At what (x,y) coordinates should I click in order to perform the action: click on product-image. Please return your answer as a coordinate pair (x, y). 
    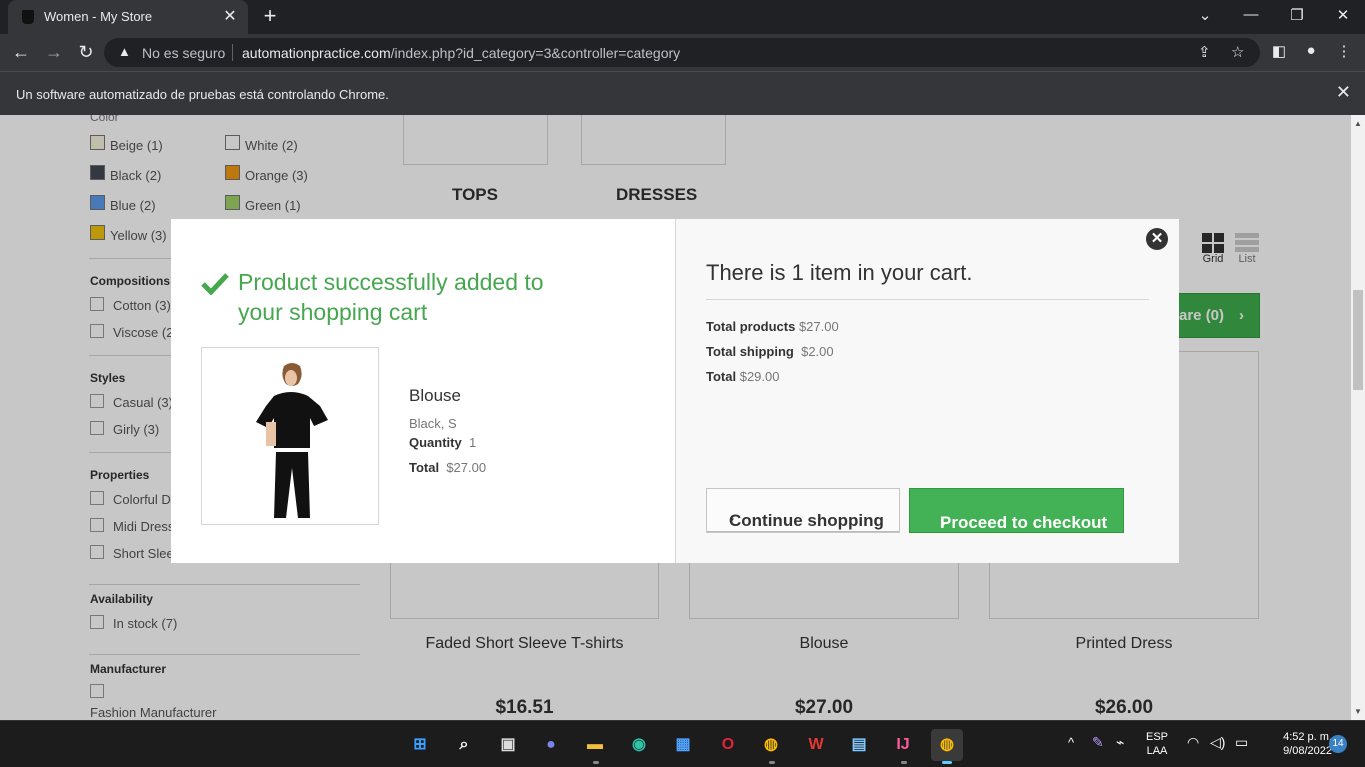
    Looking at the image, I should click on (290, 436).